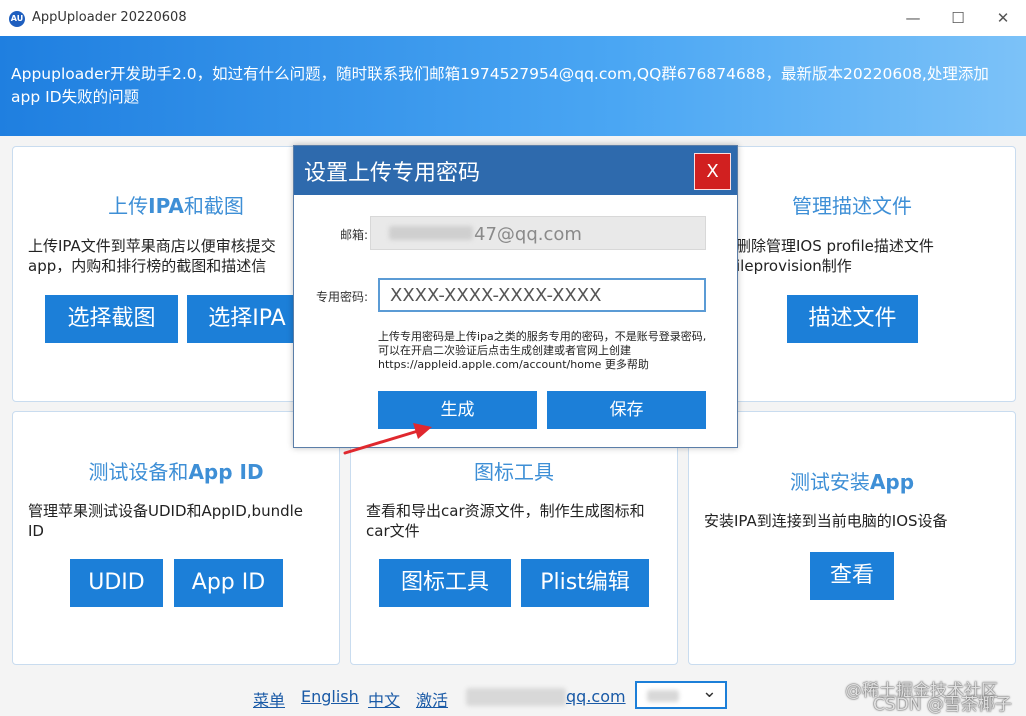 The height and width of the screenshot is (716, 1026). Describe the element at coordinates (387, 439) in the screenshot. I see `red-arrow-annotation` at that location.